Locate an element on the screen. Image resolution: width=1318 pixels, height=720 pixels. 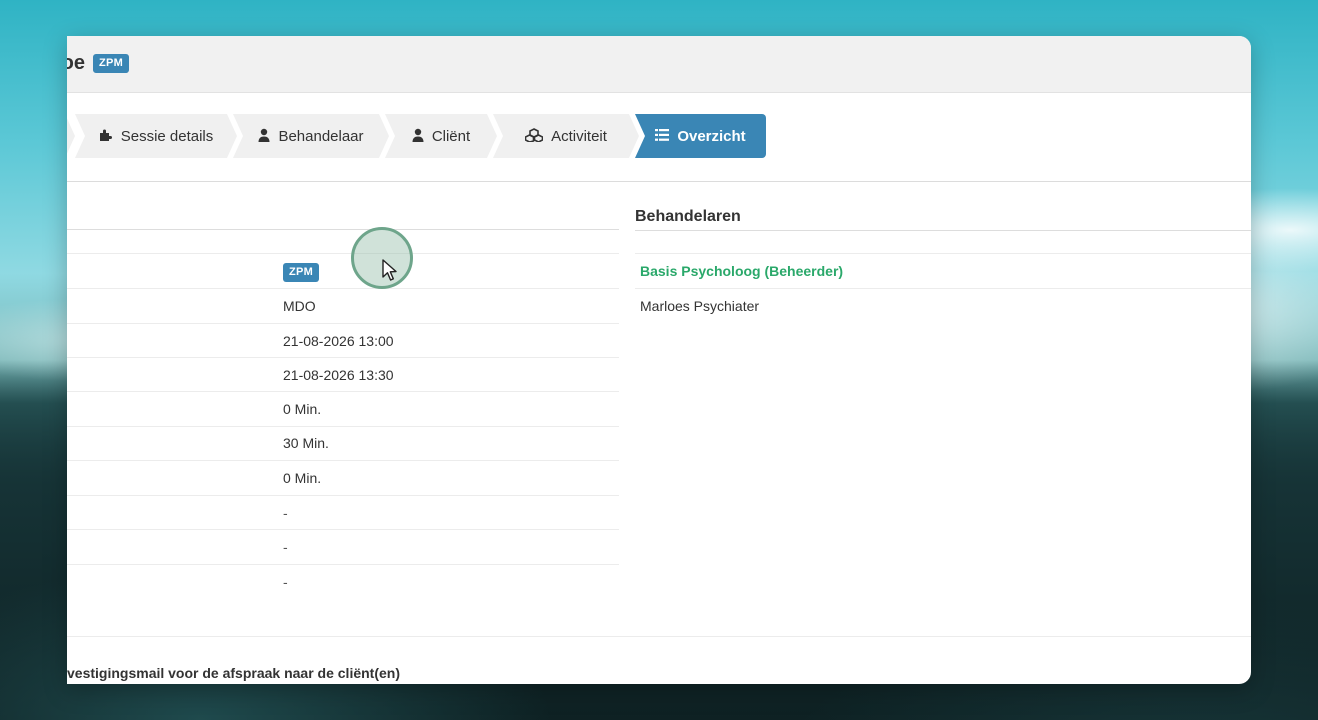
wizard-step-behandelaar: Behandelaar is located at coordinates (311, 136).